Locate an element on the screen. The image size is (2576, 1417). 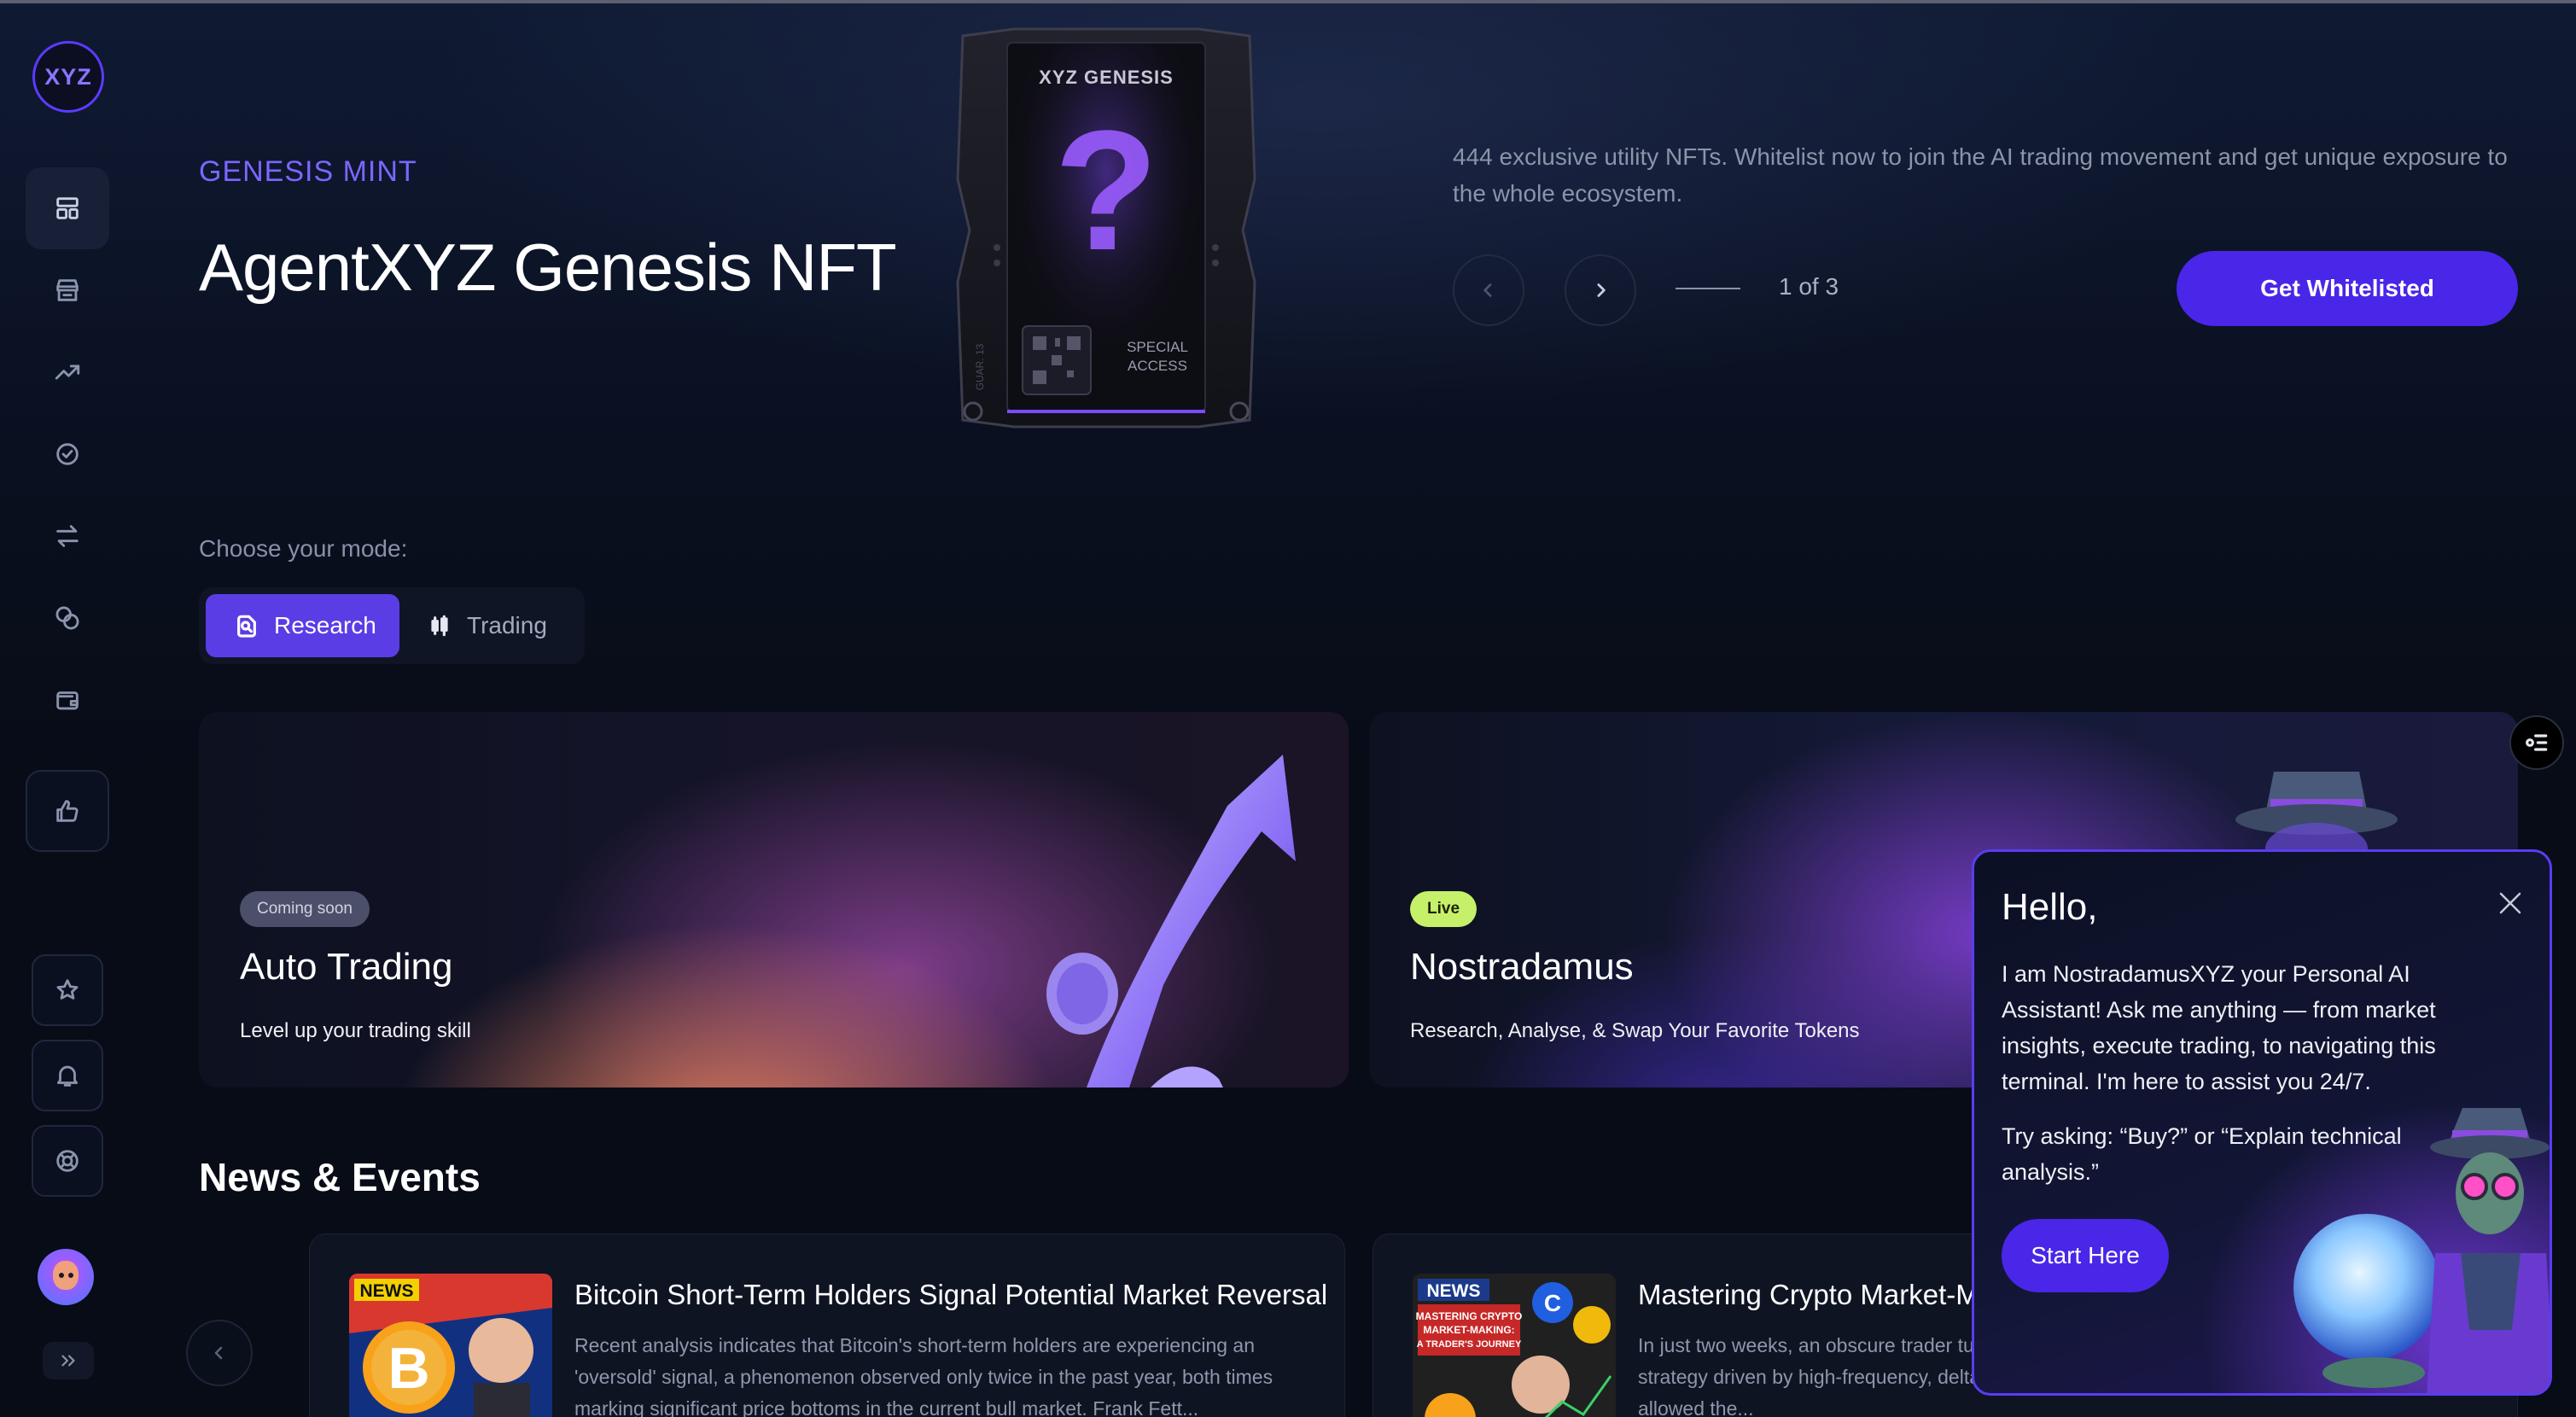
star-icon is located at coordinates (67, 989).